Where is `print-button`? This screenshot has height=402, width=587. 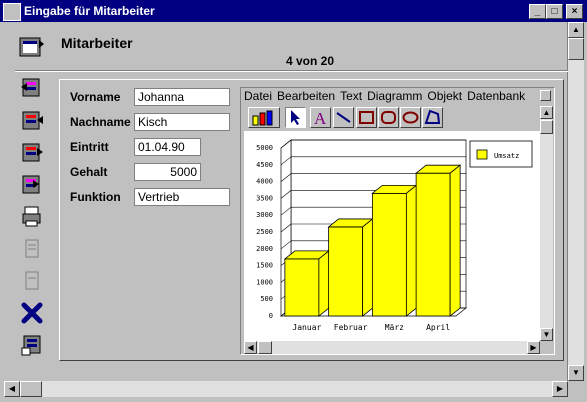
print-button is located at coordinates (32, 217).